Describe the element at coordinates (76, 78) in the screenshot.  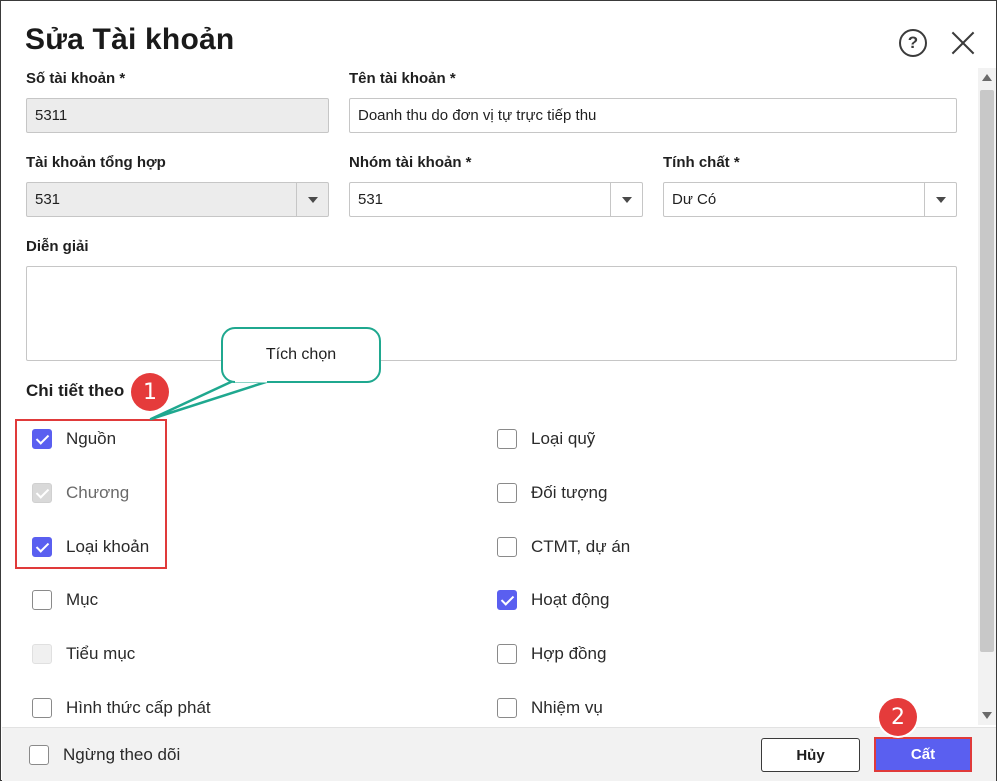
I see `account-no-label: Số tài khoản *` at that location.